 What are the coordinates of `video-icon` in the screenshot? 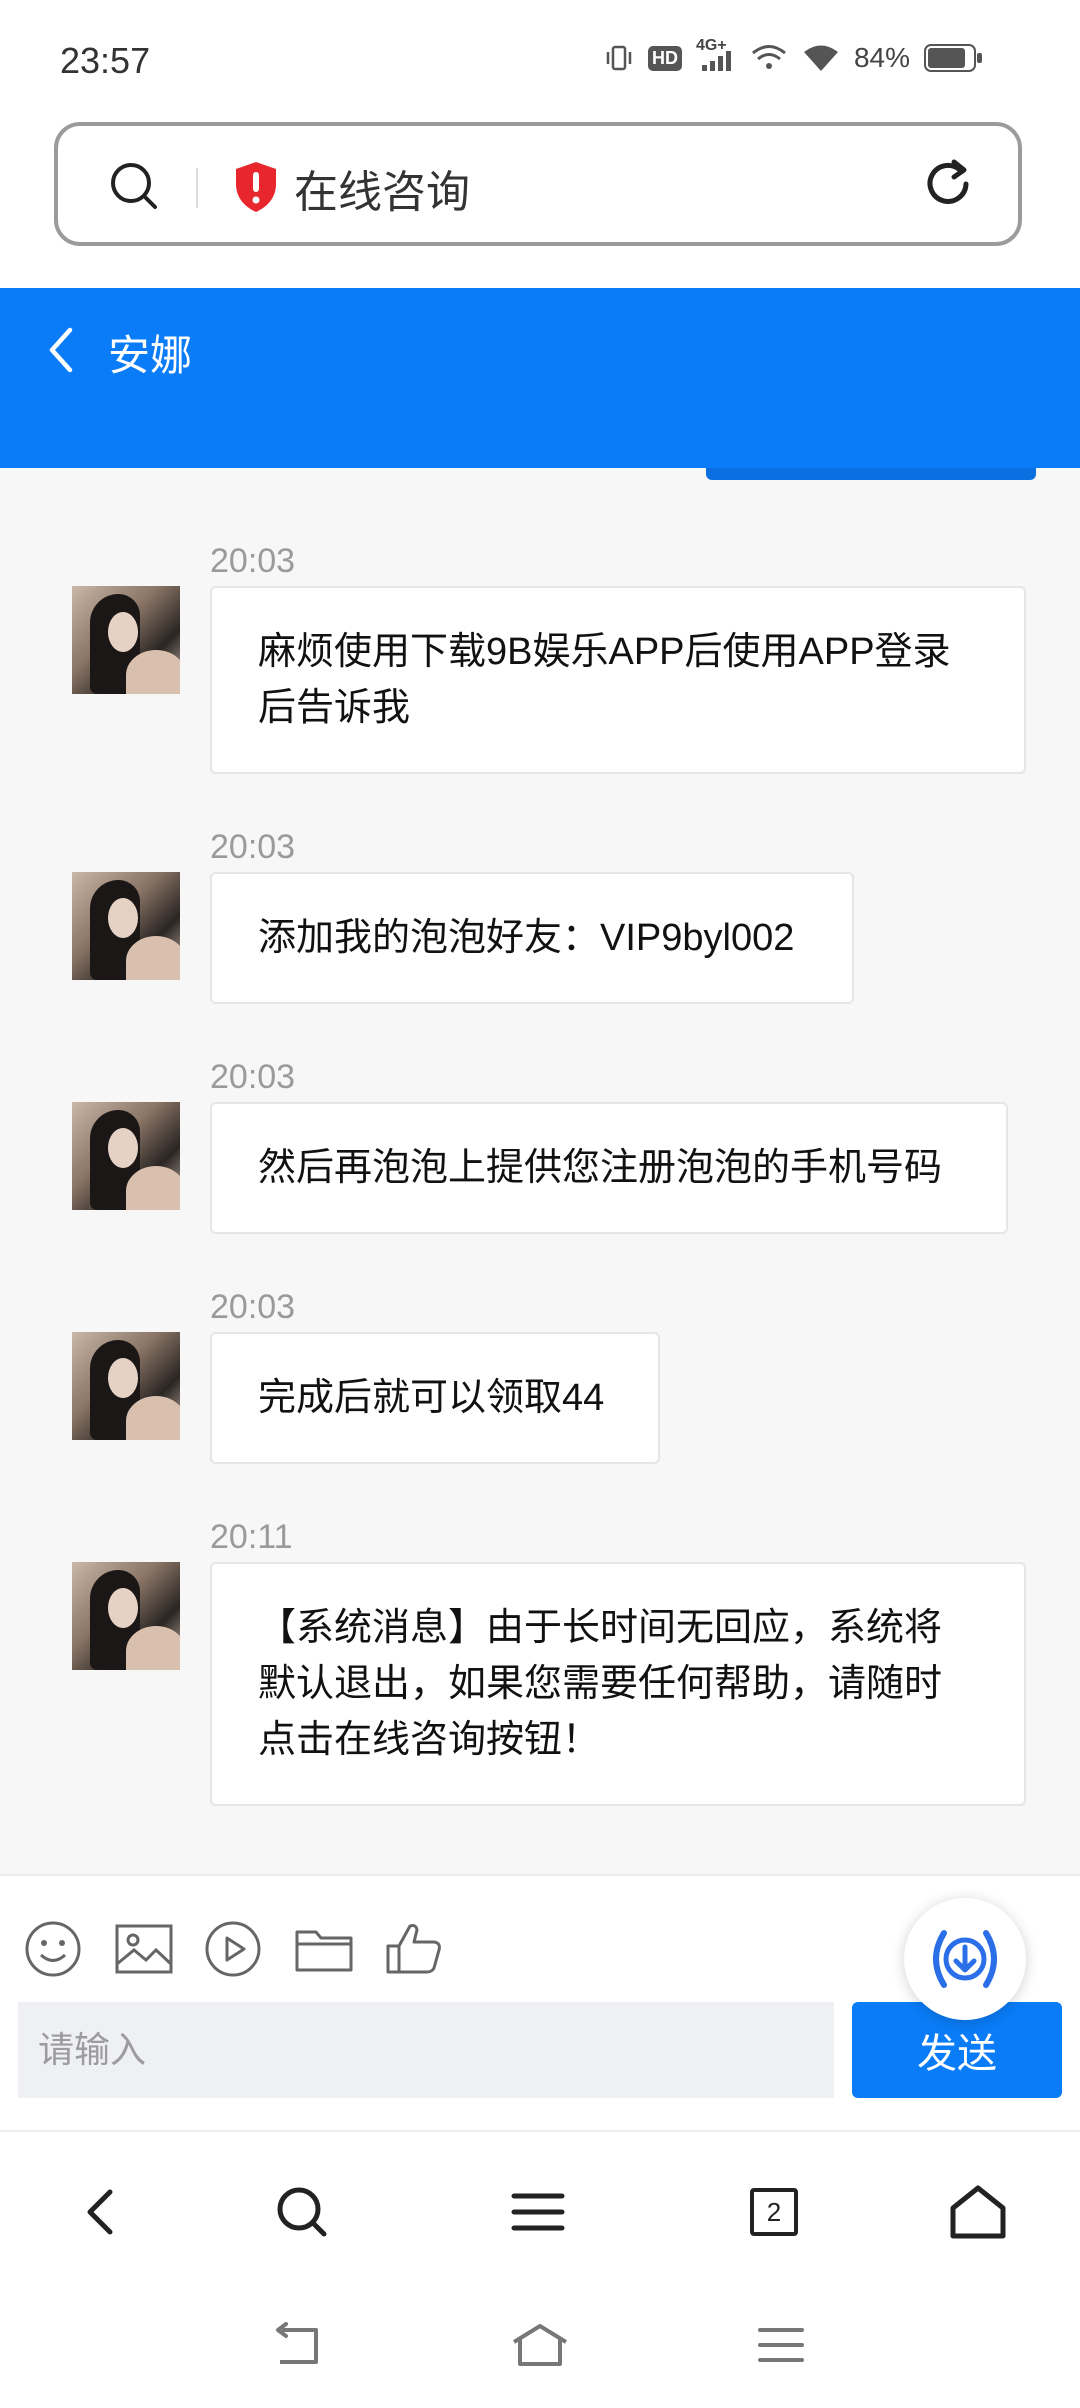 It's located at (233, 1951).